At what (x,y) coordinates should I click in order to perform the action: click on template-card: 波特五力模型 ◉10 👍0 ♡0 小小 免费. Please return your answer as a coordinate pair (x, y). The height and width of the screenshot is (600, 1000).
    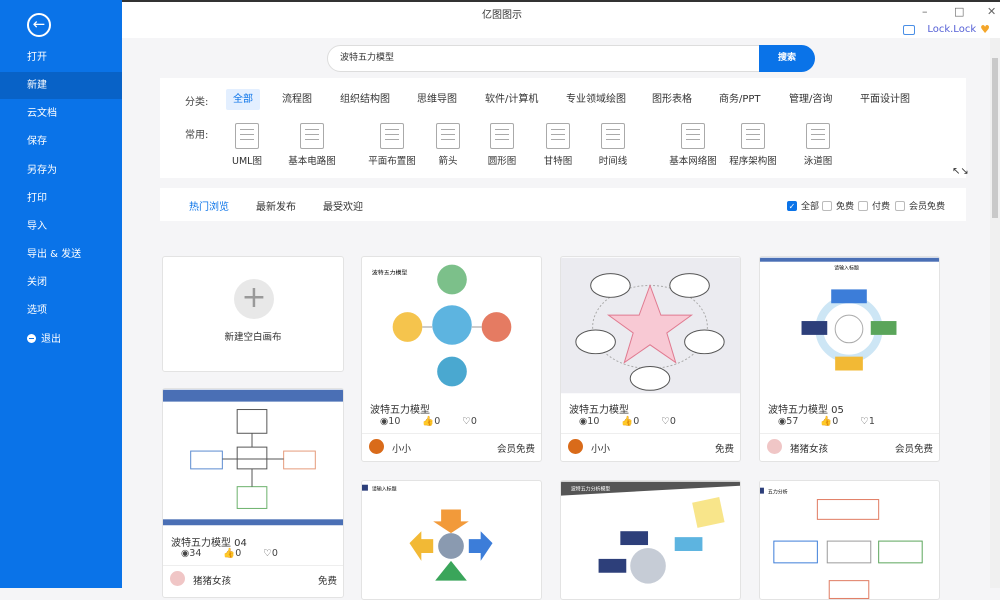
    Looking at the image, I should click on (650, 359).